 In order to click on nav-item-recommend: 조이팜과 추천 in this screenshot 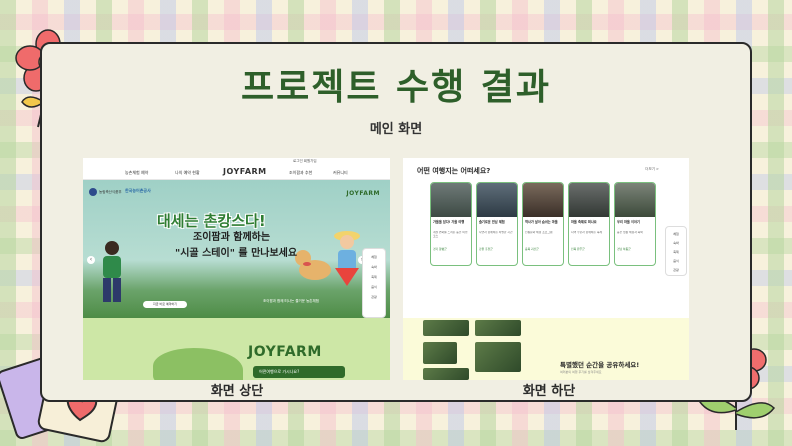, I will do `click(300, 173)`.